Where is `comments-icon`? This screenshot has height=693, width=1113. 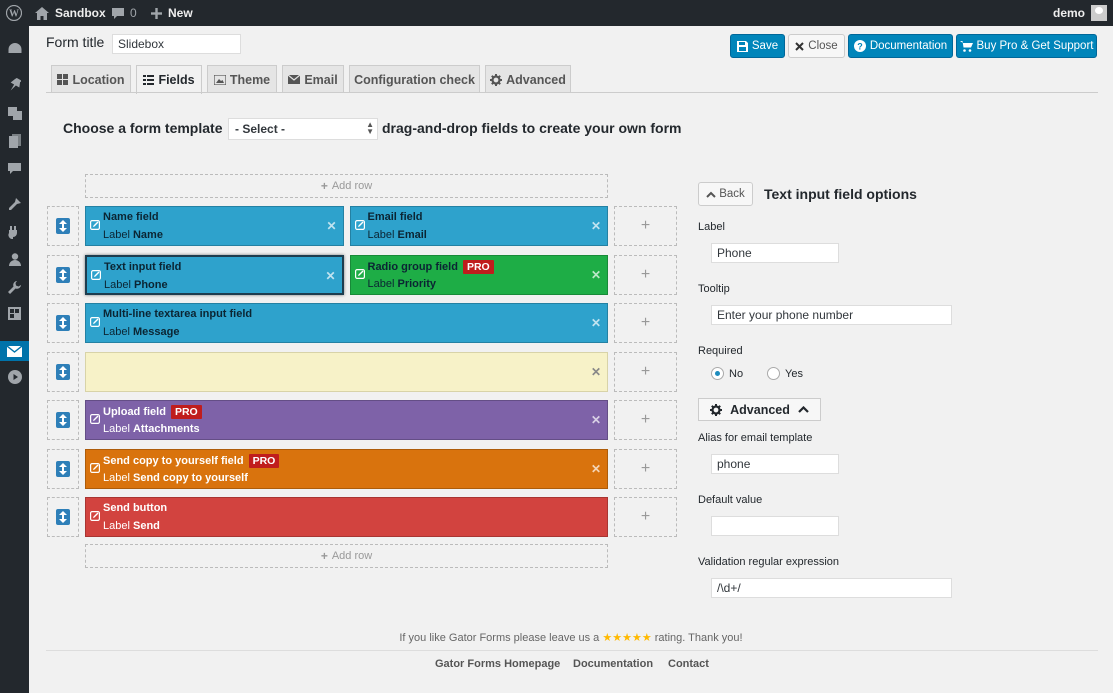 comments-icon is located at coordinates (14, 169).